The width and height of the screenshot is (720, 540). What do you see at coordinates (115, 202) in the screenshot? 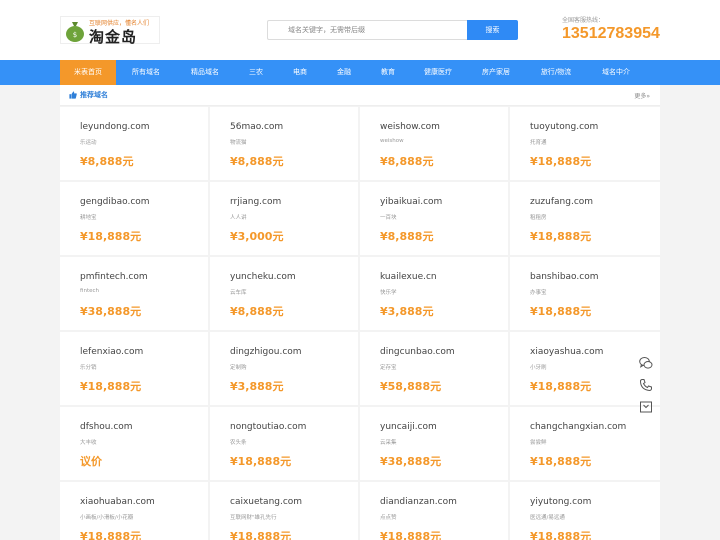
I see `domain-name: gengdibao.com` at bounding box center [115, 202].